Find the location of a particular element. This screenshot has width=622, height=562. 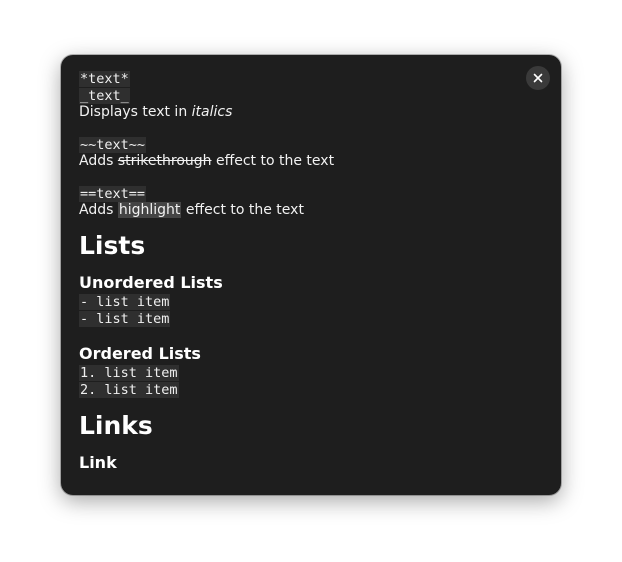

strikethrough-description: Adds strikethrough effect to the text is located at coordinates (207, 161).